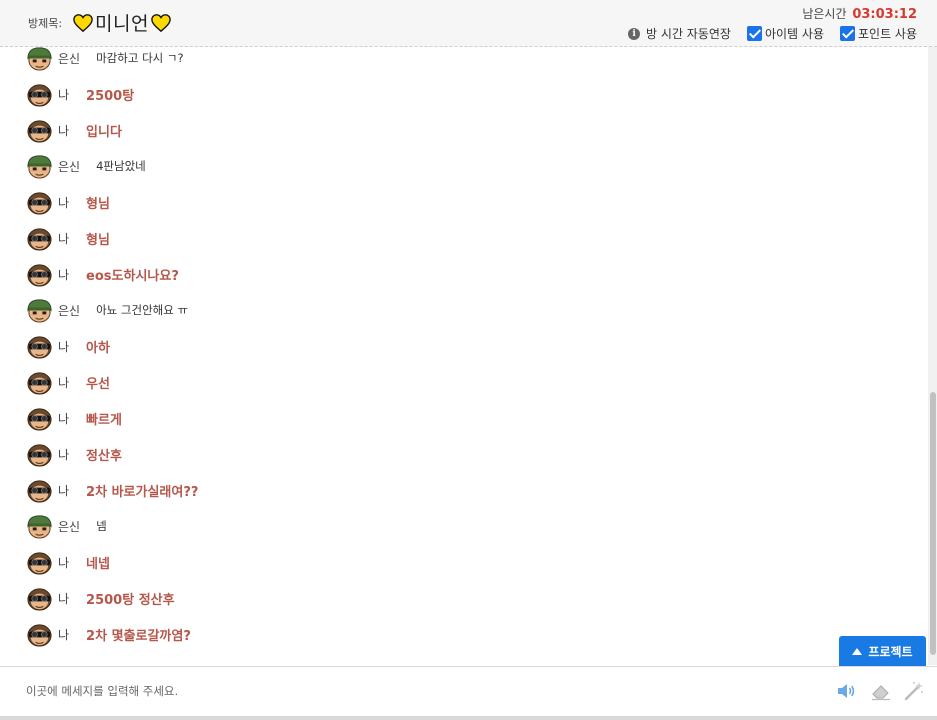 The height and width of the screenshot is (720, 937). Describe the element at coordinates (130, 600) in the screenshot. I see `chat-text: 2500탕 정산후` at that location.